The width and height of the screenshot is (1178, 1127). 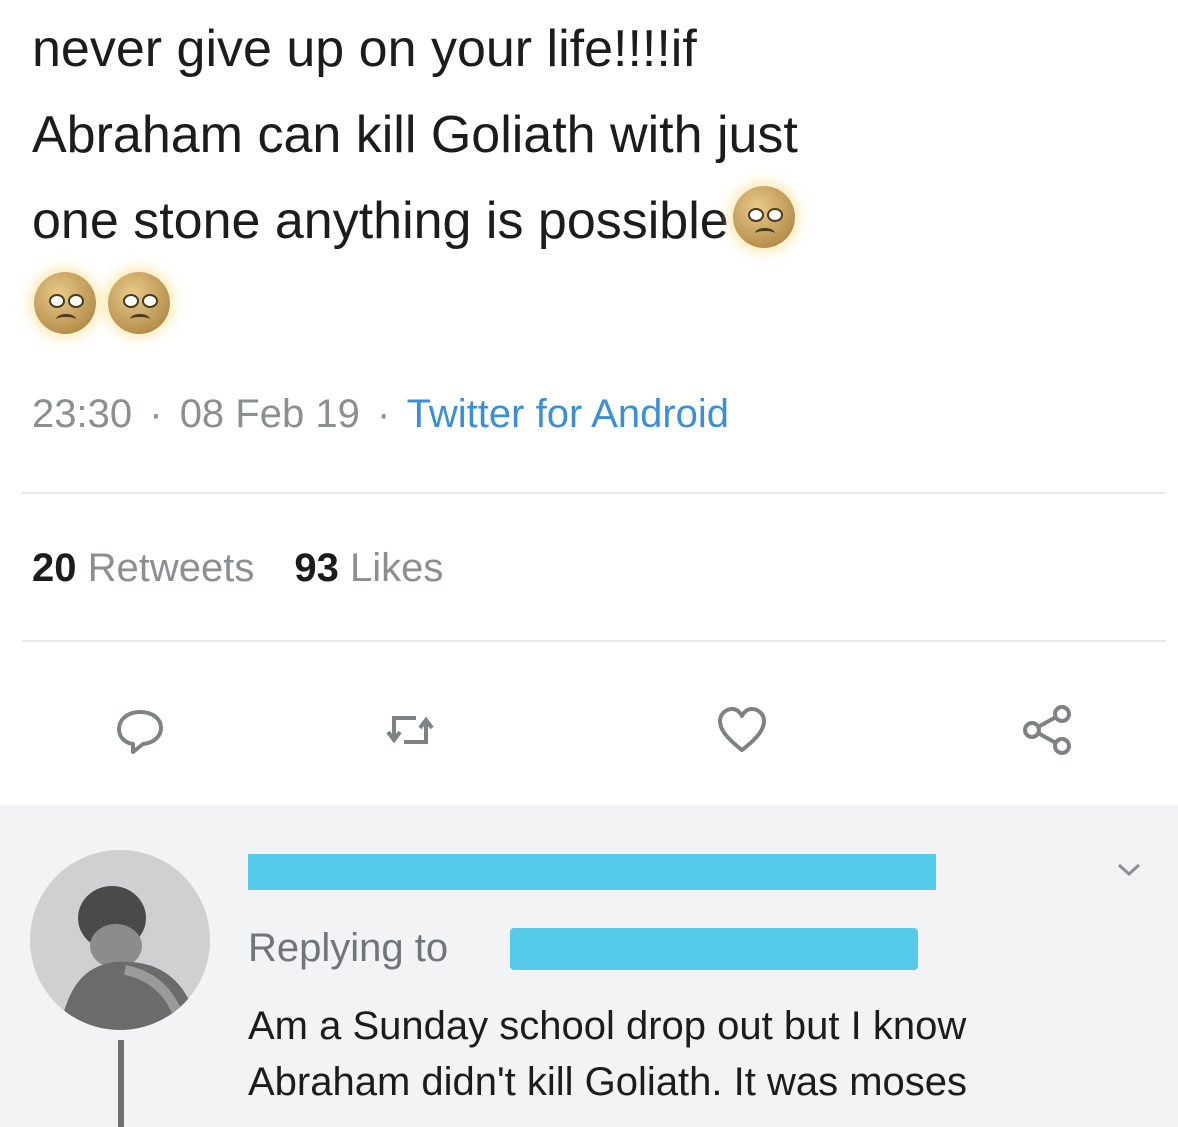 What do you see at coordinates (316, 568) in the screenshot?
I see `likes-count: 93` at bounding box center [316, 568].